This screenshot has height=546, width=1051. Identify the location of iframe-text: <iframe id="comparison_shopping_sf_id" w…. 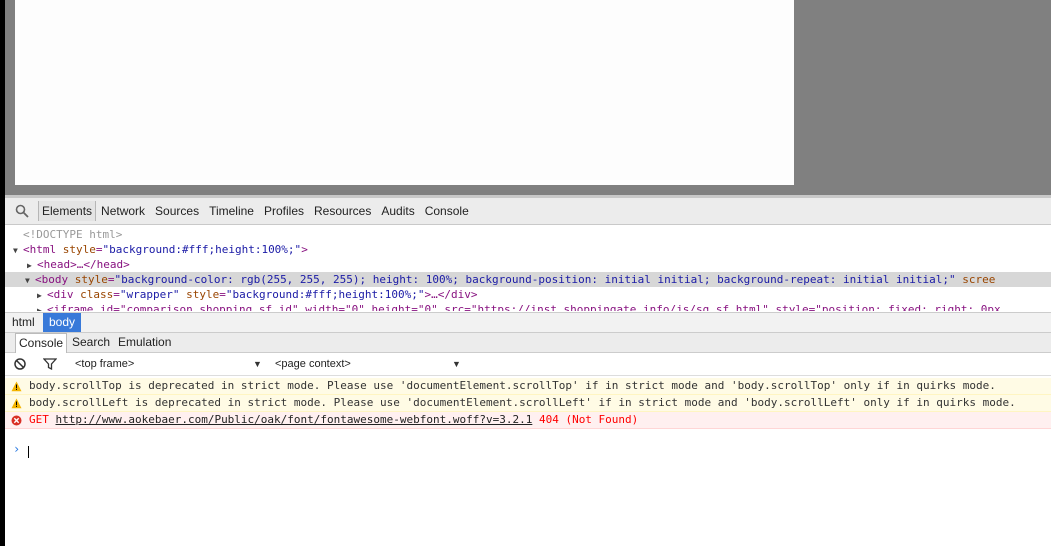
(524, 307).